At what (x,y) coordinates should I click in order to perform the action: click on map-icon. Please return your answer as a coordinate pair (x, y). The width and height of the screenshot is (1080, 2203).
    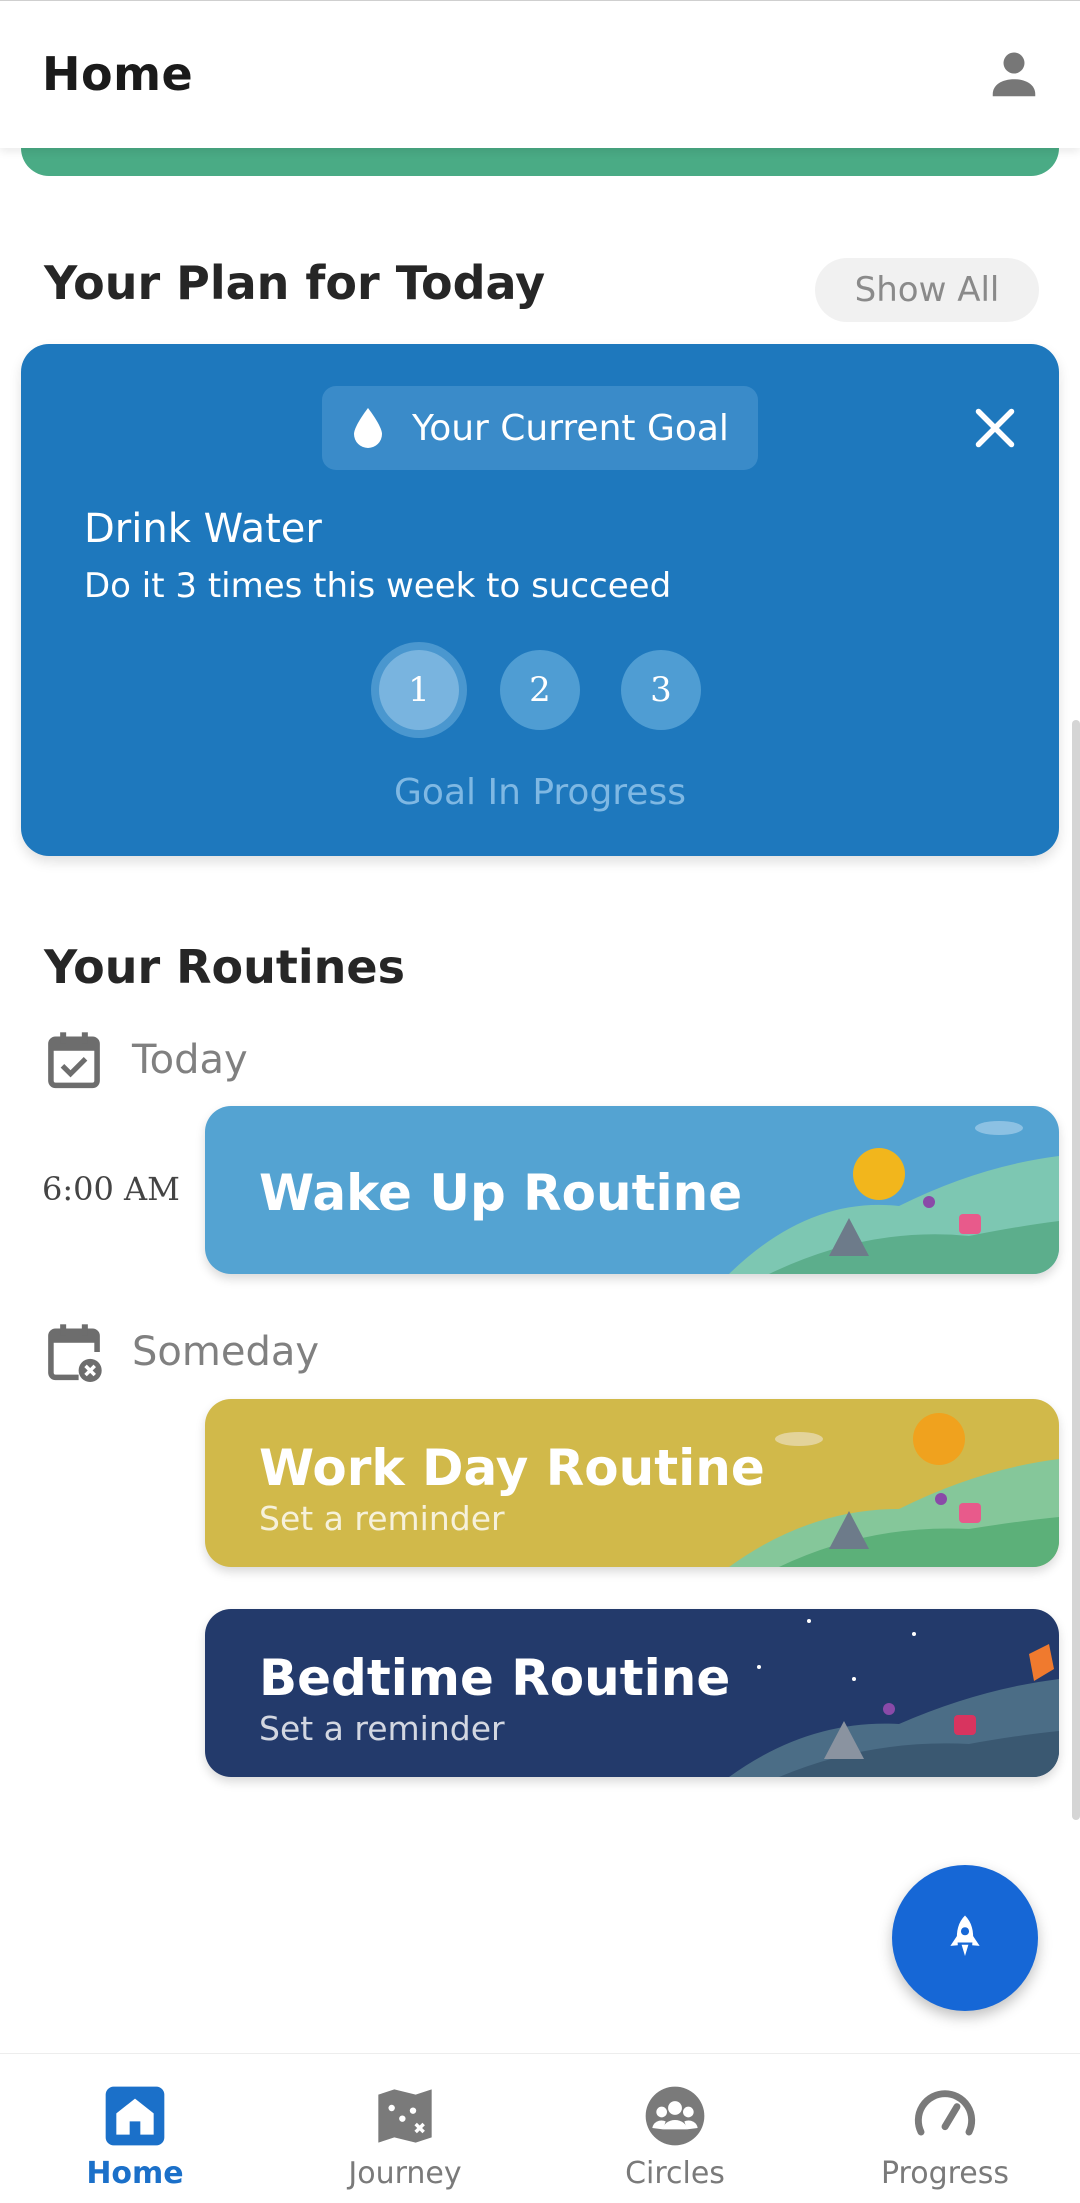
    Looking at the image, I should click on (405, 2116).